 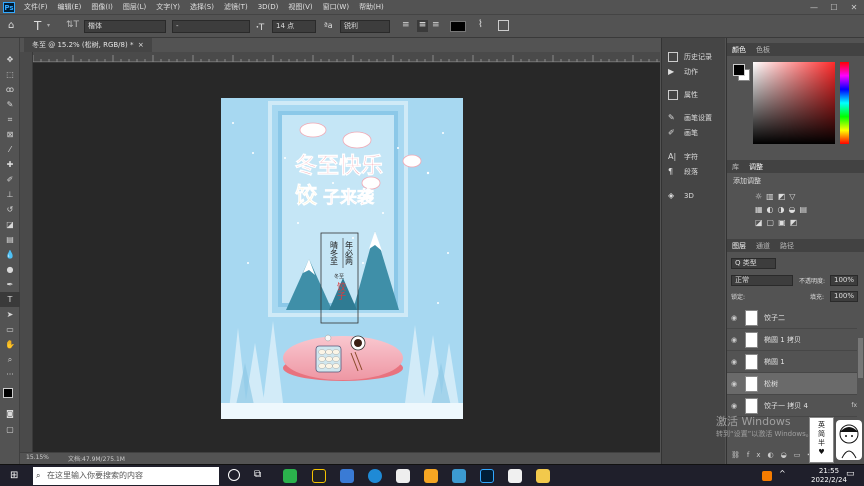 I want to click on tab-swatches: 色板, so click(x=763, y=50).